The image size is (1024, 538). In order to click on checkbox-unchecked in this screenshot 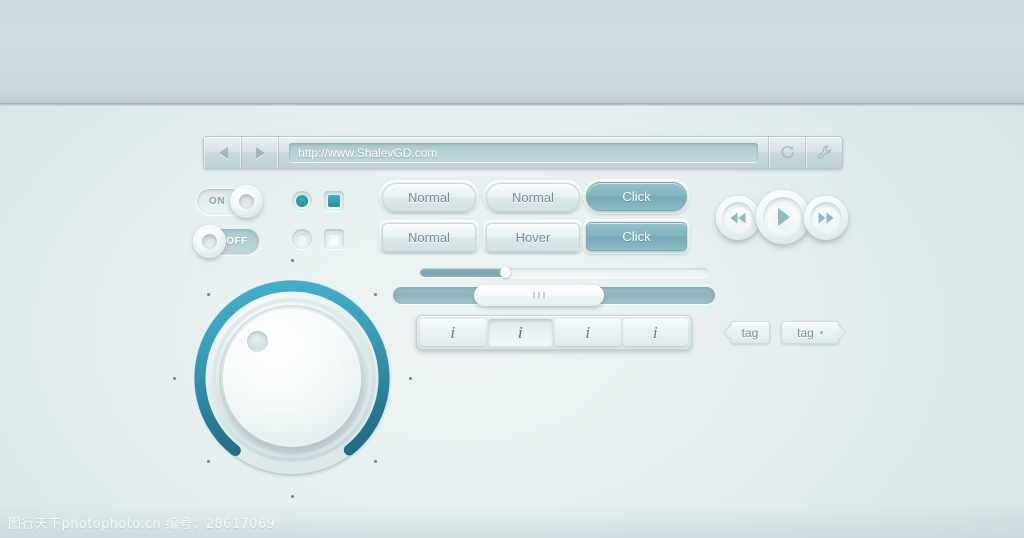, I will do `click(334, 239)`.